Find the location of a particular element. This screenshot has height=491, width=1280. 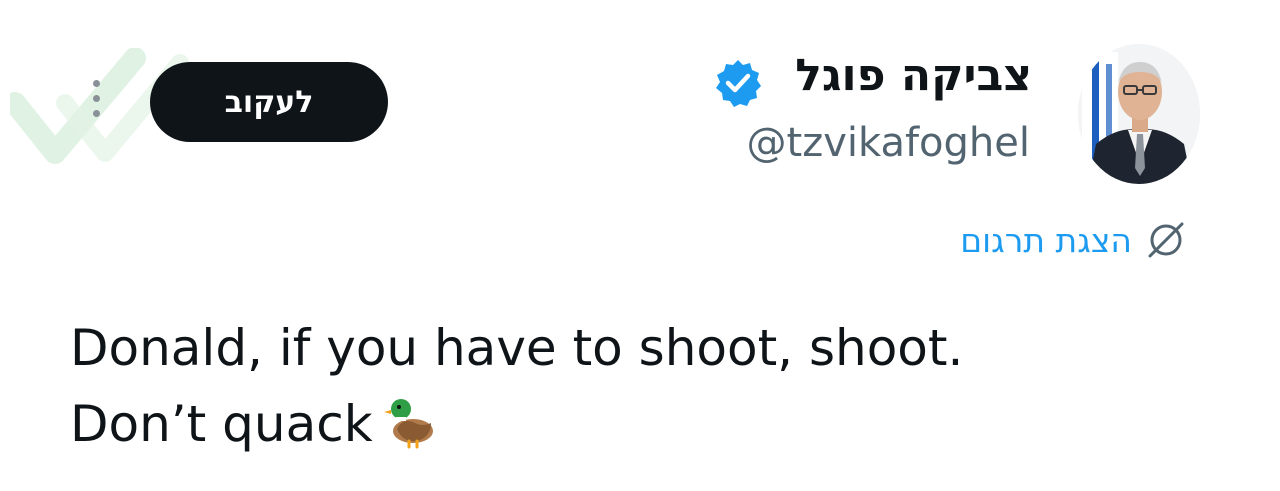

translate-label: הצגת תרגום is located at coordinates (1046, 240).